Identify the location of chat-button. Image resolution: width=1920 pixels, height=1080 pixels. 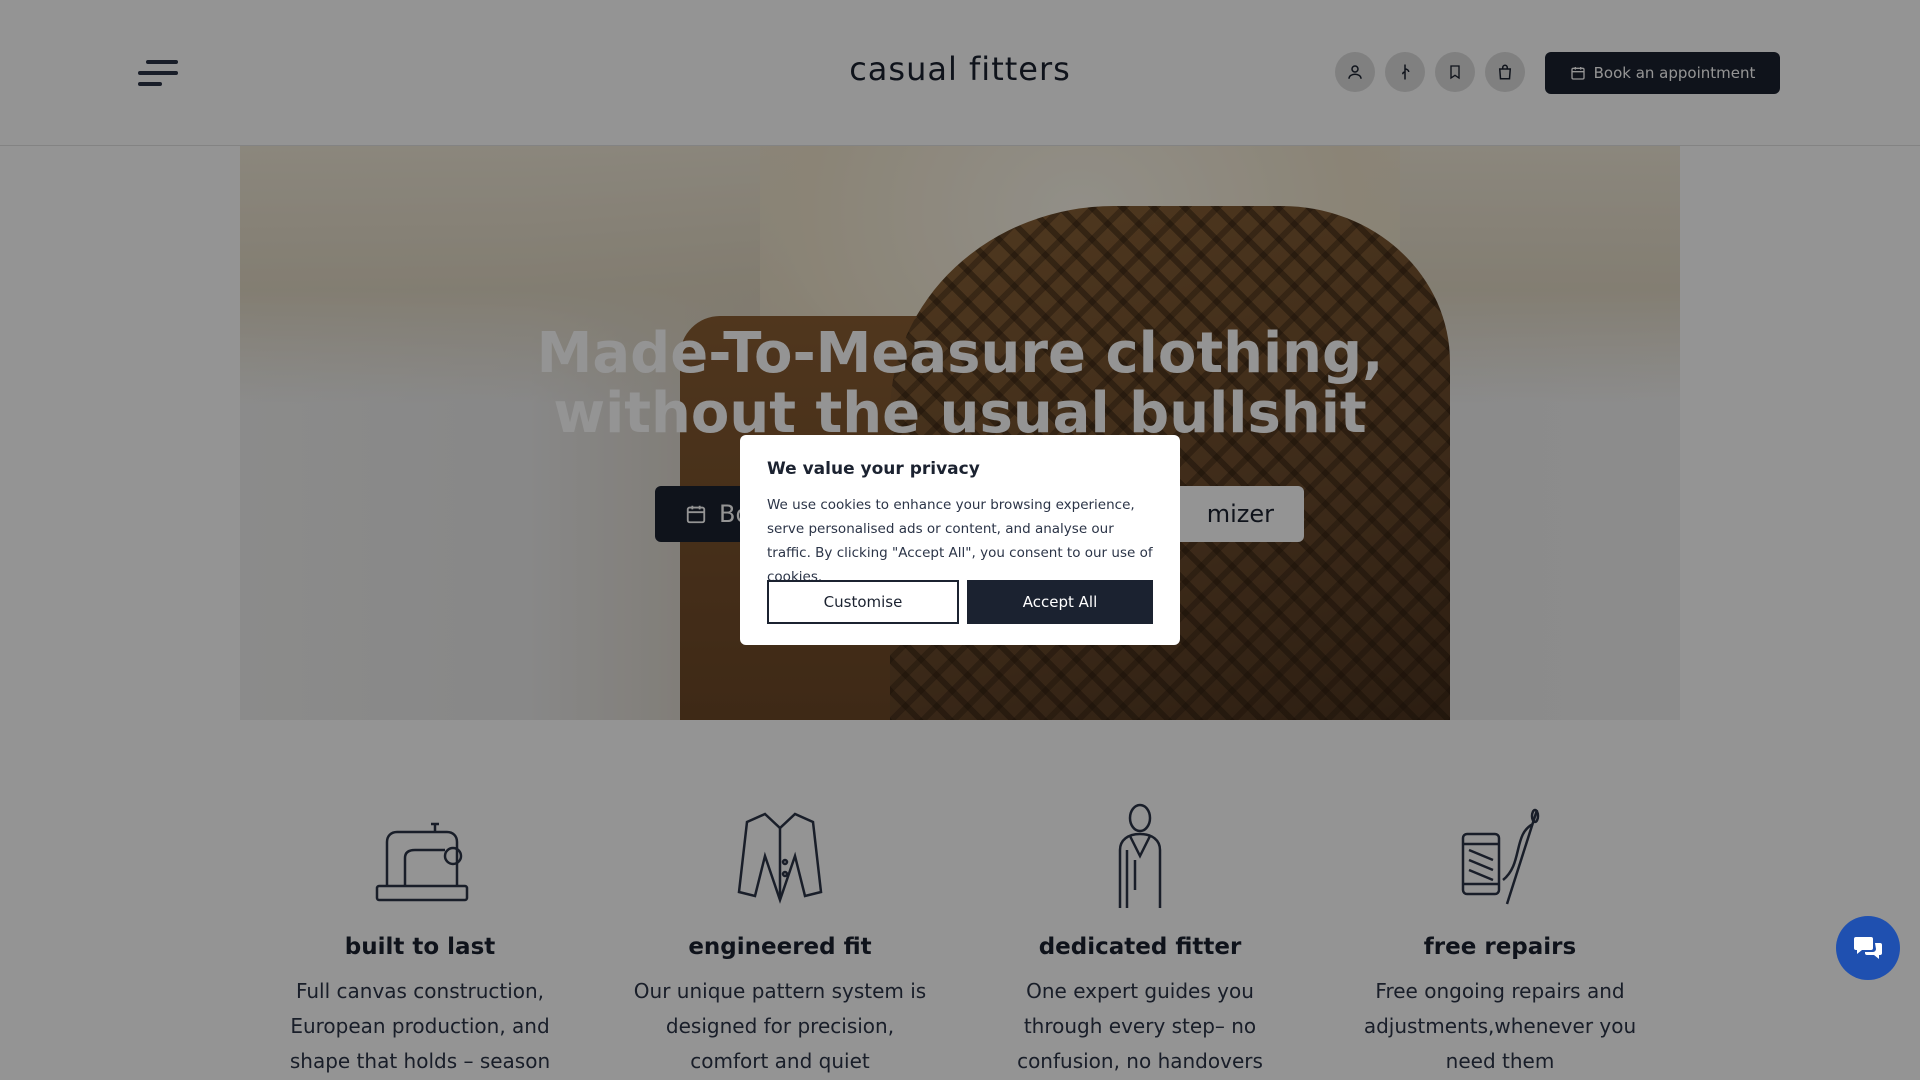
(1868, 948).